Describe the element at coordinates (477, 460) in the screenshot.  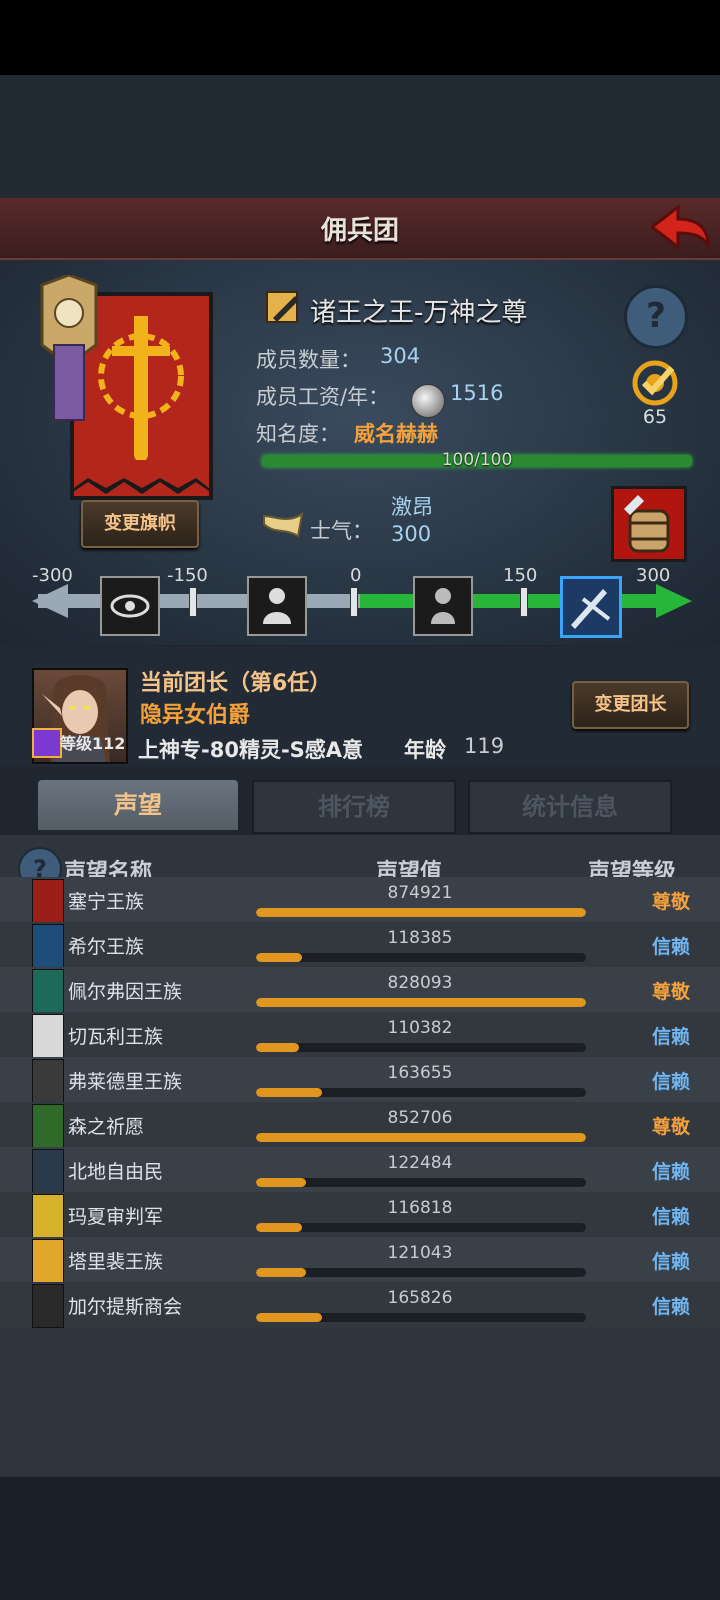
I see `fame-progress-text: 100/100` at that location.